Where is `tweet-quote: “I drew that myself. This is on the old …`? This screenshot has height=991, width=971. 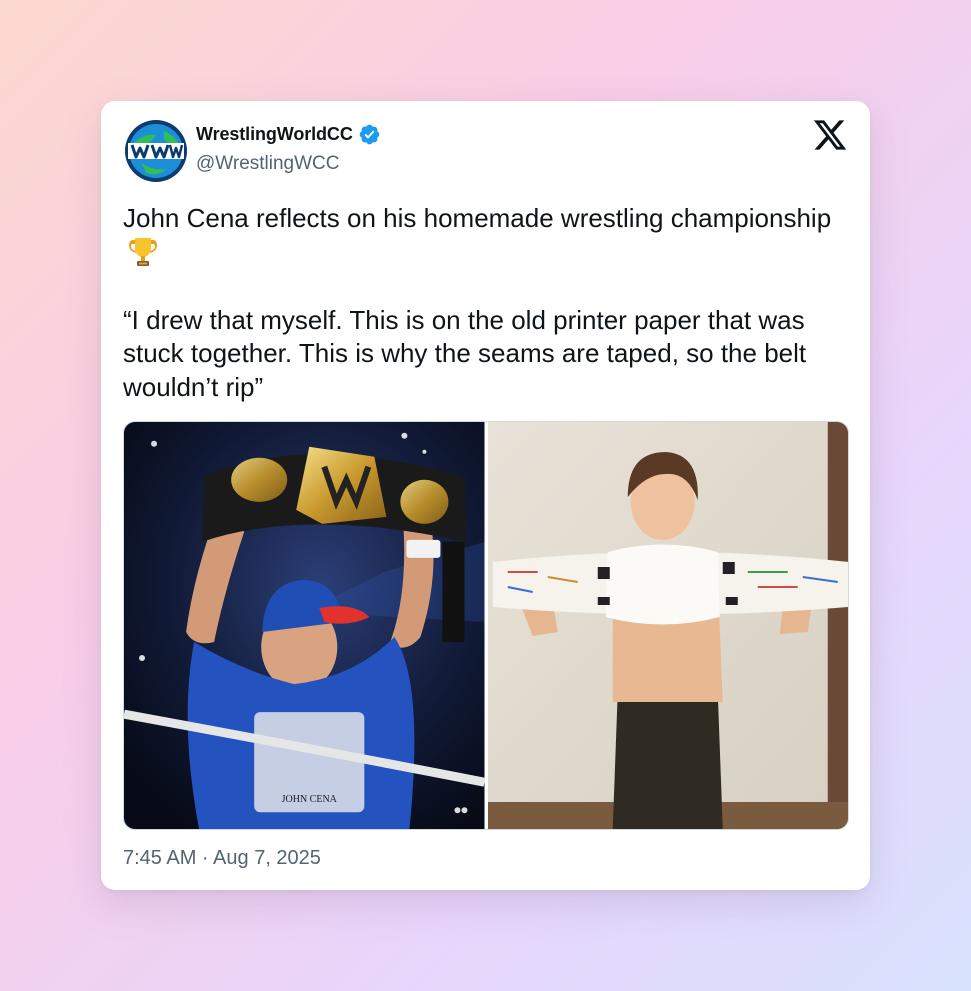 tweet-quote: “I drew that myself. This is on the old … is located at coordinates (468, 353).